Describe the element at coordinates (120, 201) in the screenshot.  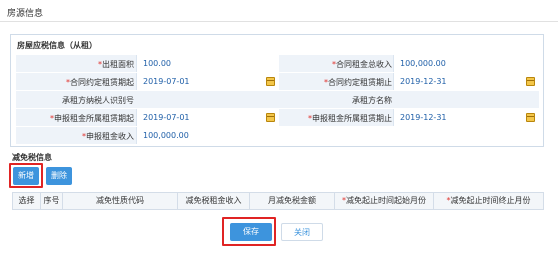
I see `column-header: 减免性质代码` at that location.